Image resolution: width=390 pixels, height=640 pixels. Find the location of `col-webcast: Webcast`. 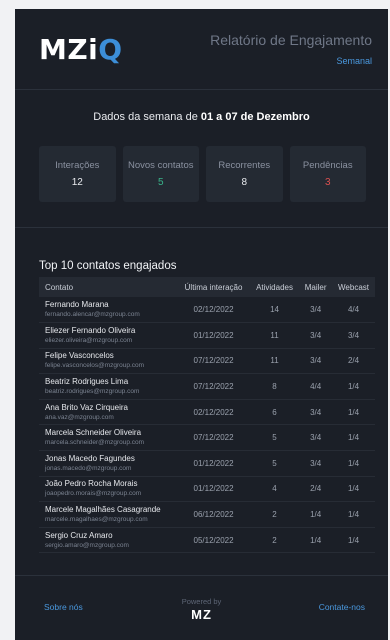

col-webcast: Webcast is located at coordinates (353, 287).